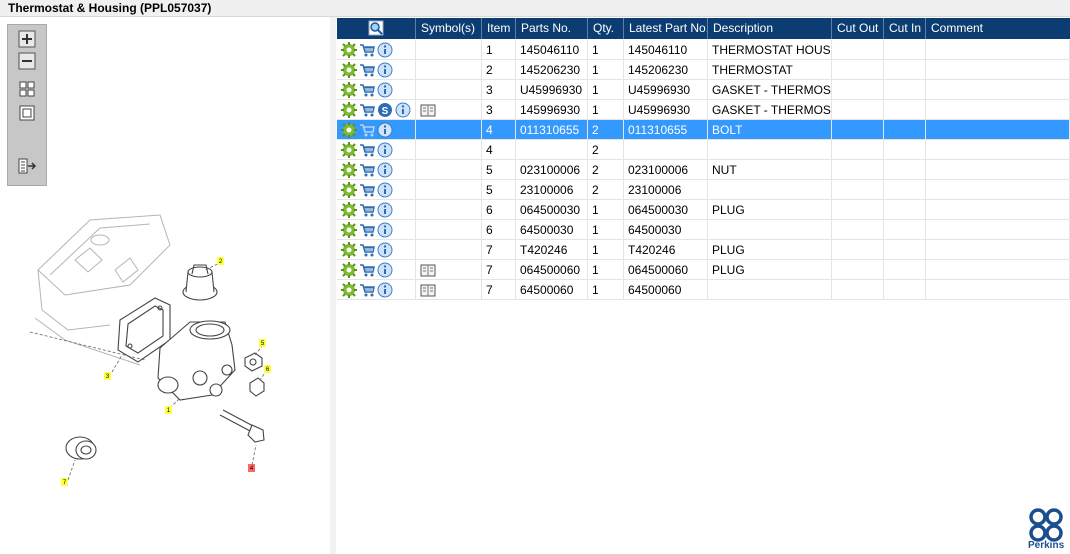 The image size is (1070, 554). Describe the element at coordinates (703, 290) in the screenshot. I see `table-row: 7 64500060 1 64500060` at that location.